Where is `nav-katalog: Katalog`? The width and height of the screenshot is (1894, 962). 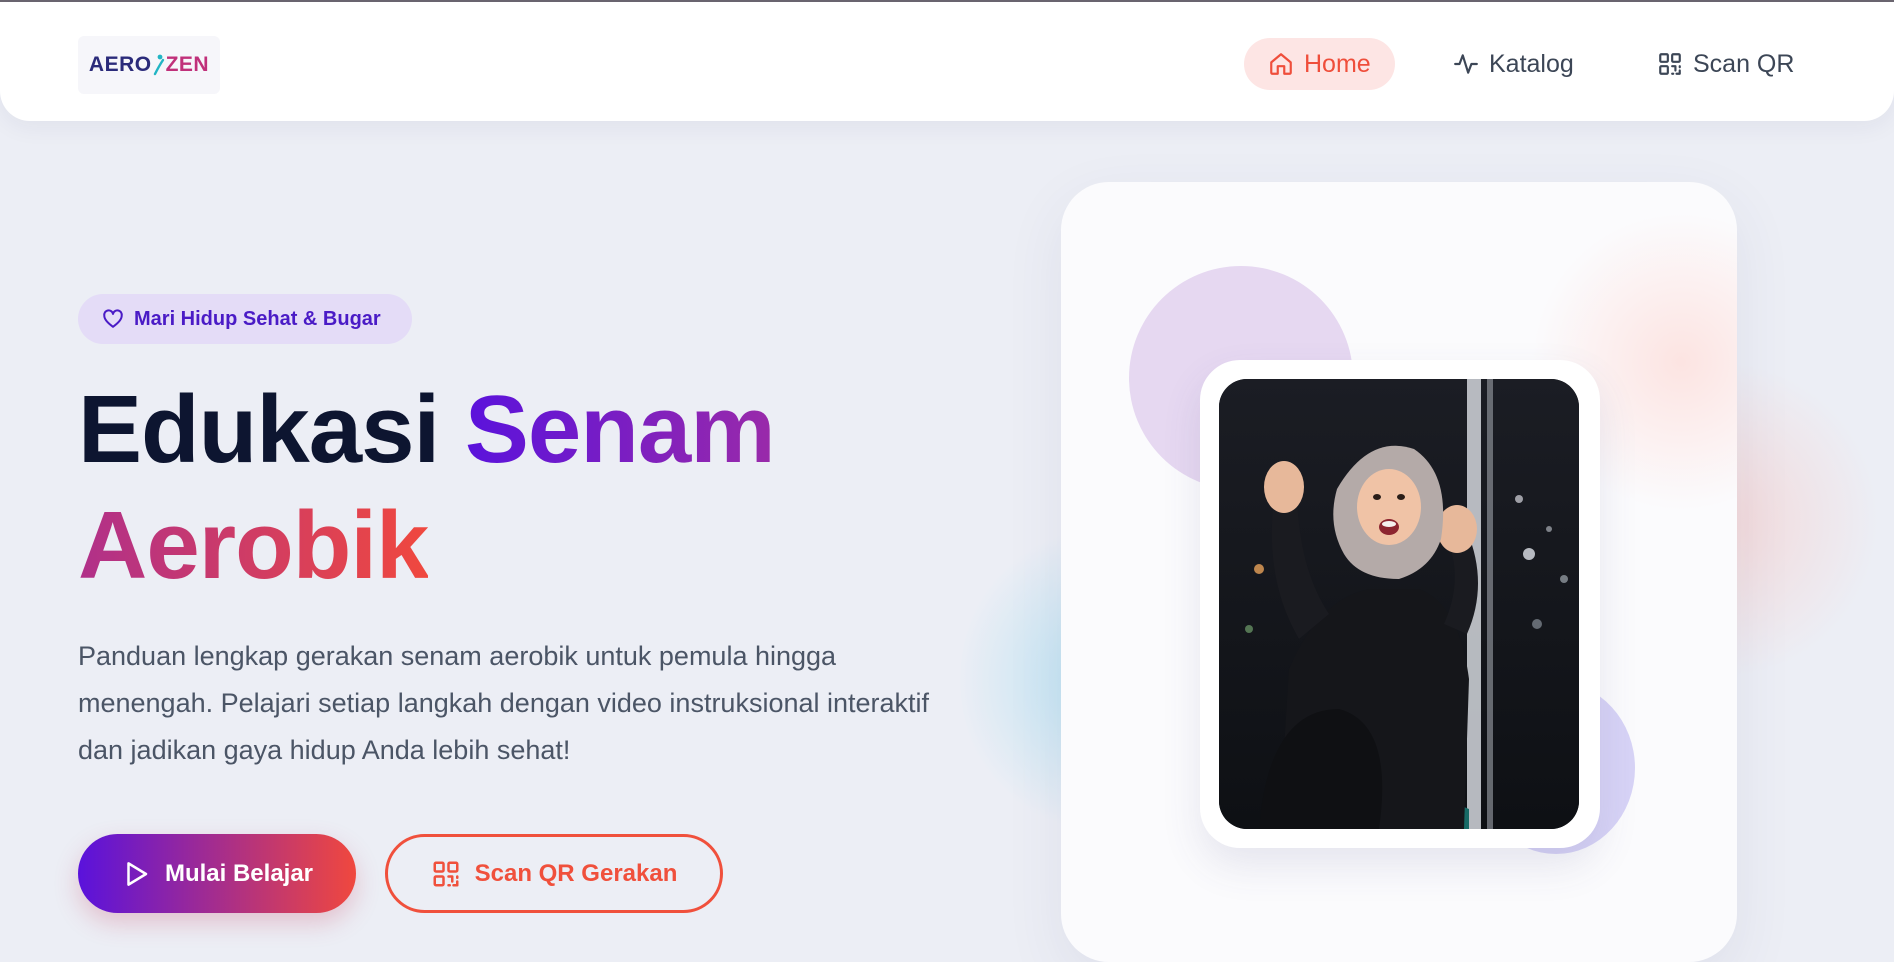 nav-katalog: Katalog is located at coordinates (1513, 64).